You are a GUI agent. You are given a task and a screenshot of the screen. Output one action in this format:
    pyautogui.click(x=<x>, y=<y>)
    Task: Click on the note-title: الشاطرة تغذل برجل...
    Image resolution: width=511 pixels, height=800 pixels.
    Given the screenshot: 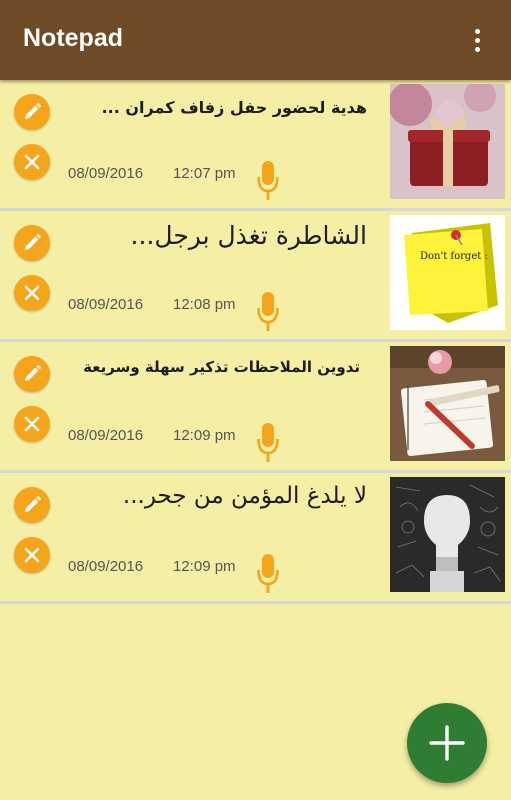 What is the action you would take?
    pyautogui.click(x=248, y=235)
    